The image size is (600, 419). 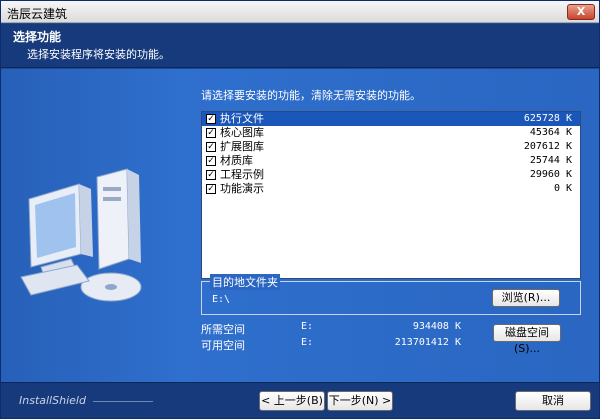 I want to click on feature-item: ✓ 工程示例 29960 K, so click(x=391, y=175).